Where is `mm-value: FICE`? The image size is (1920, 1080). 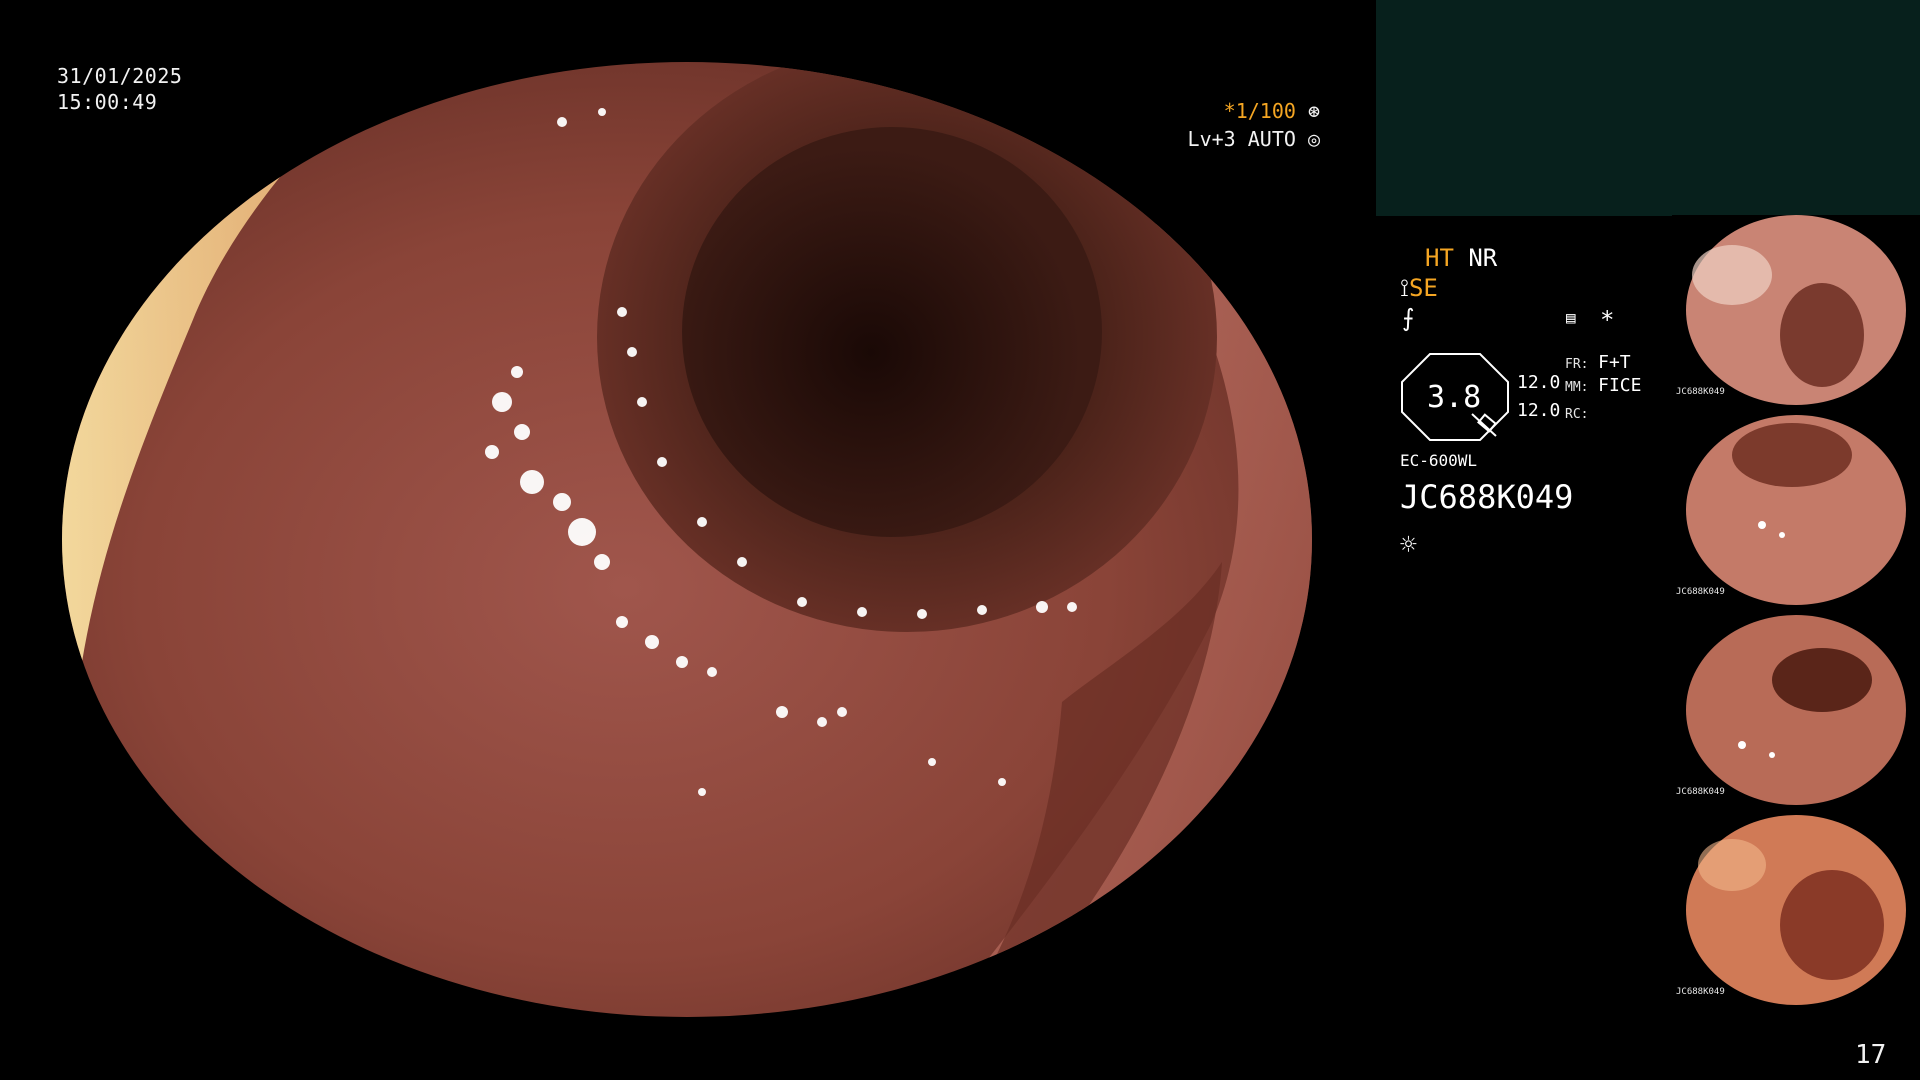
mm-value: FICE is located at coordinates (1620, 385).